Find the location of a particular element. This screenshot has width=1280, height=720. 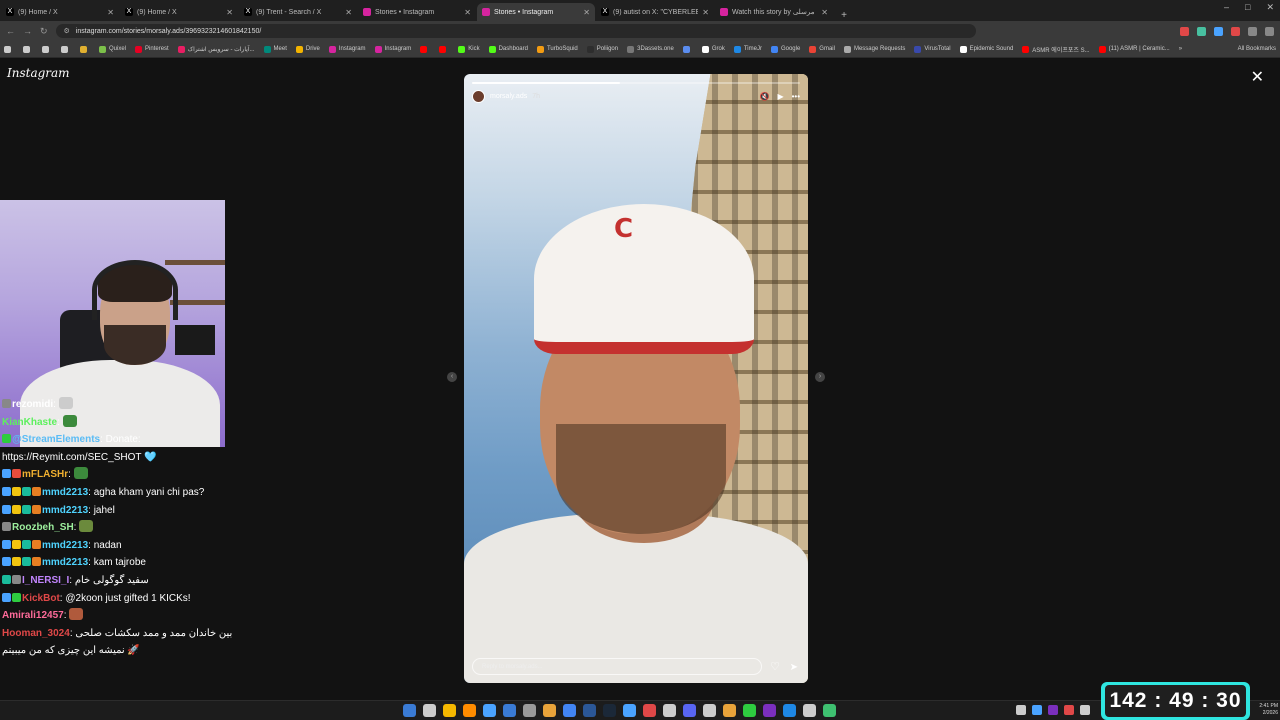

bookmark-item: Dashboard is located at coordinates (508, 49).